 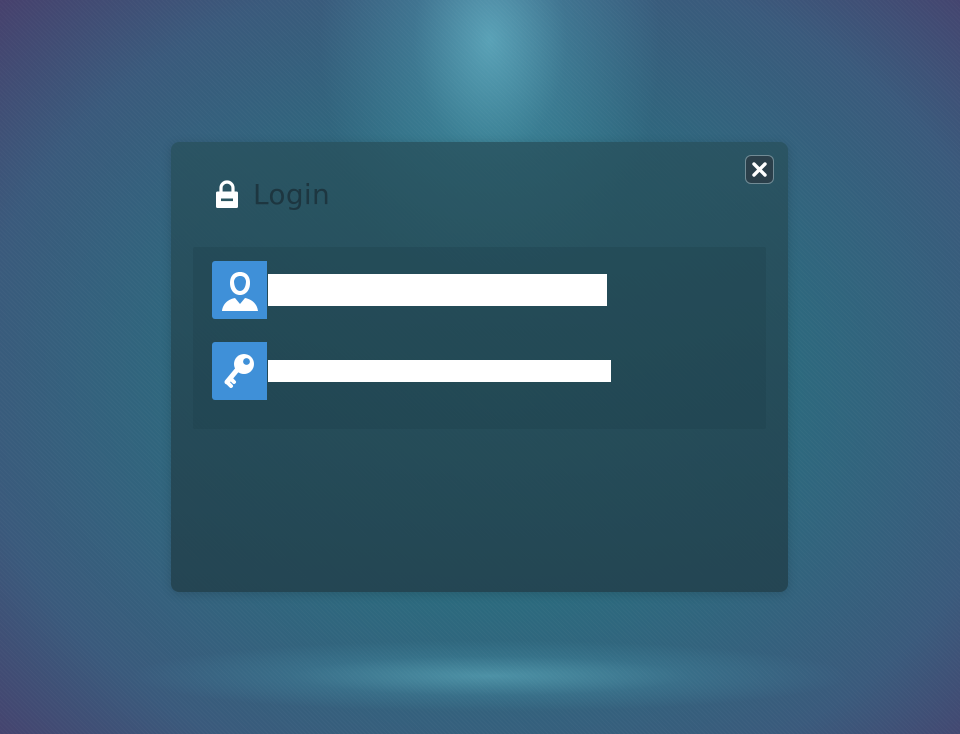 What do you see at coordinates (292, 194) in the screenshot?
I see `dialog-title: Login` at bounding box center [292, 194].